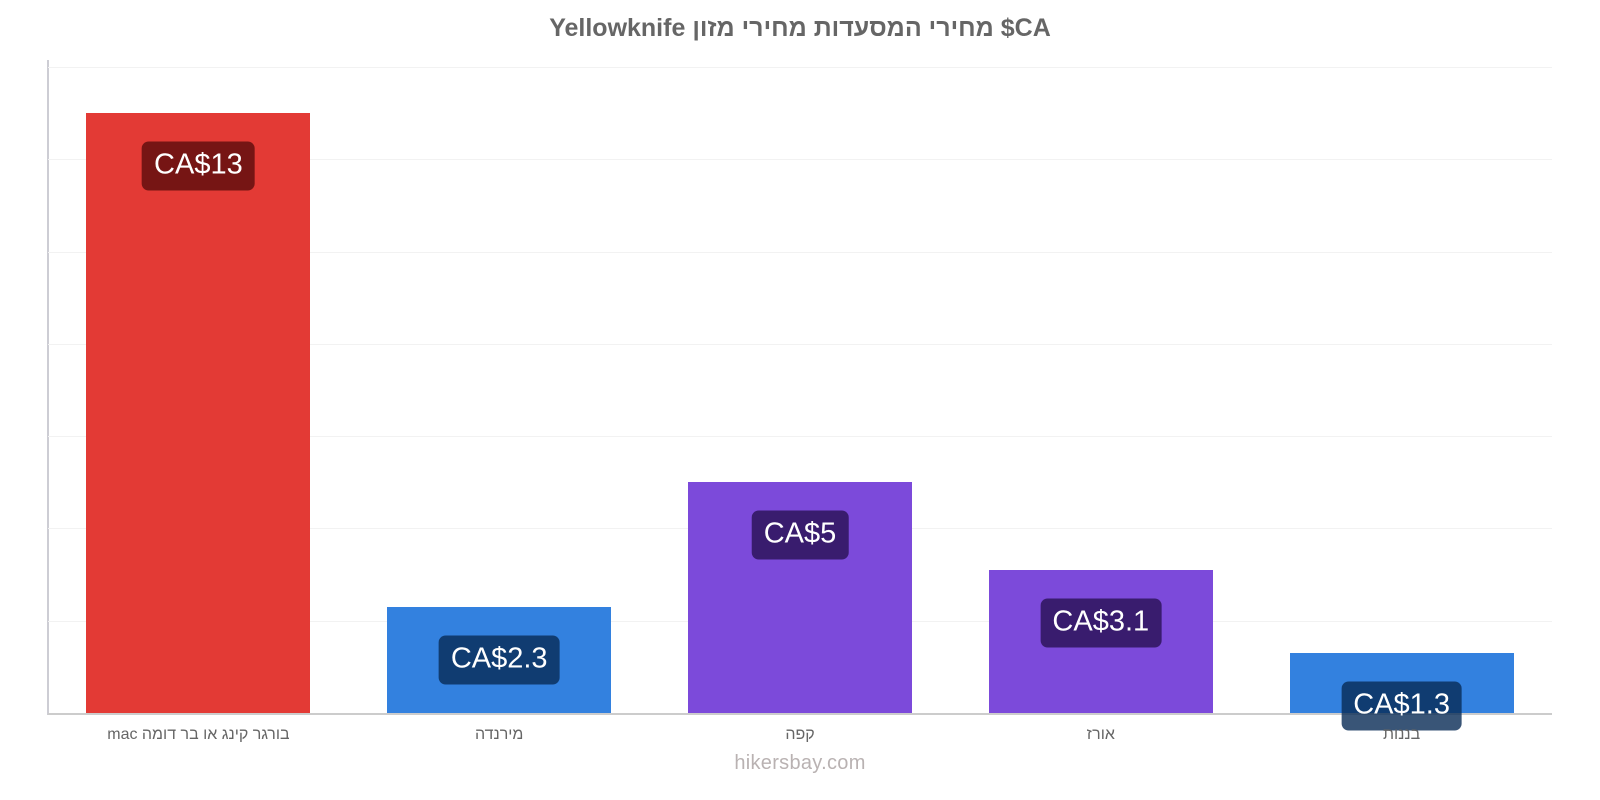  Describe the element at coordinates (1401, 734) in the screenshot. I see `category-label-4: בננות` at that location.